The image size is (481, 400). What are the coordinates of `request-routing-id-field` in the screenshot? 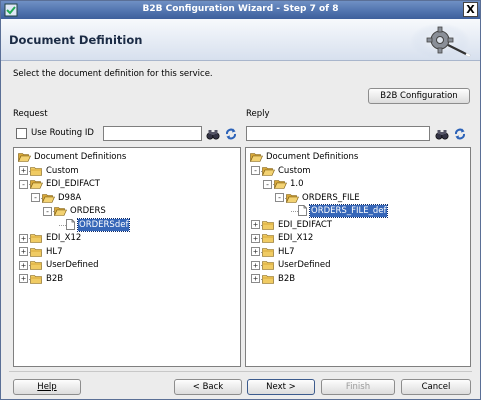 It's located at (152, 133).